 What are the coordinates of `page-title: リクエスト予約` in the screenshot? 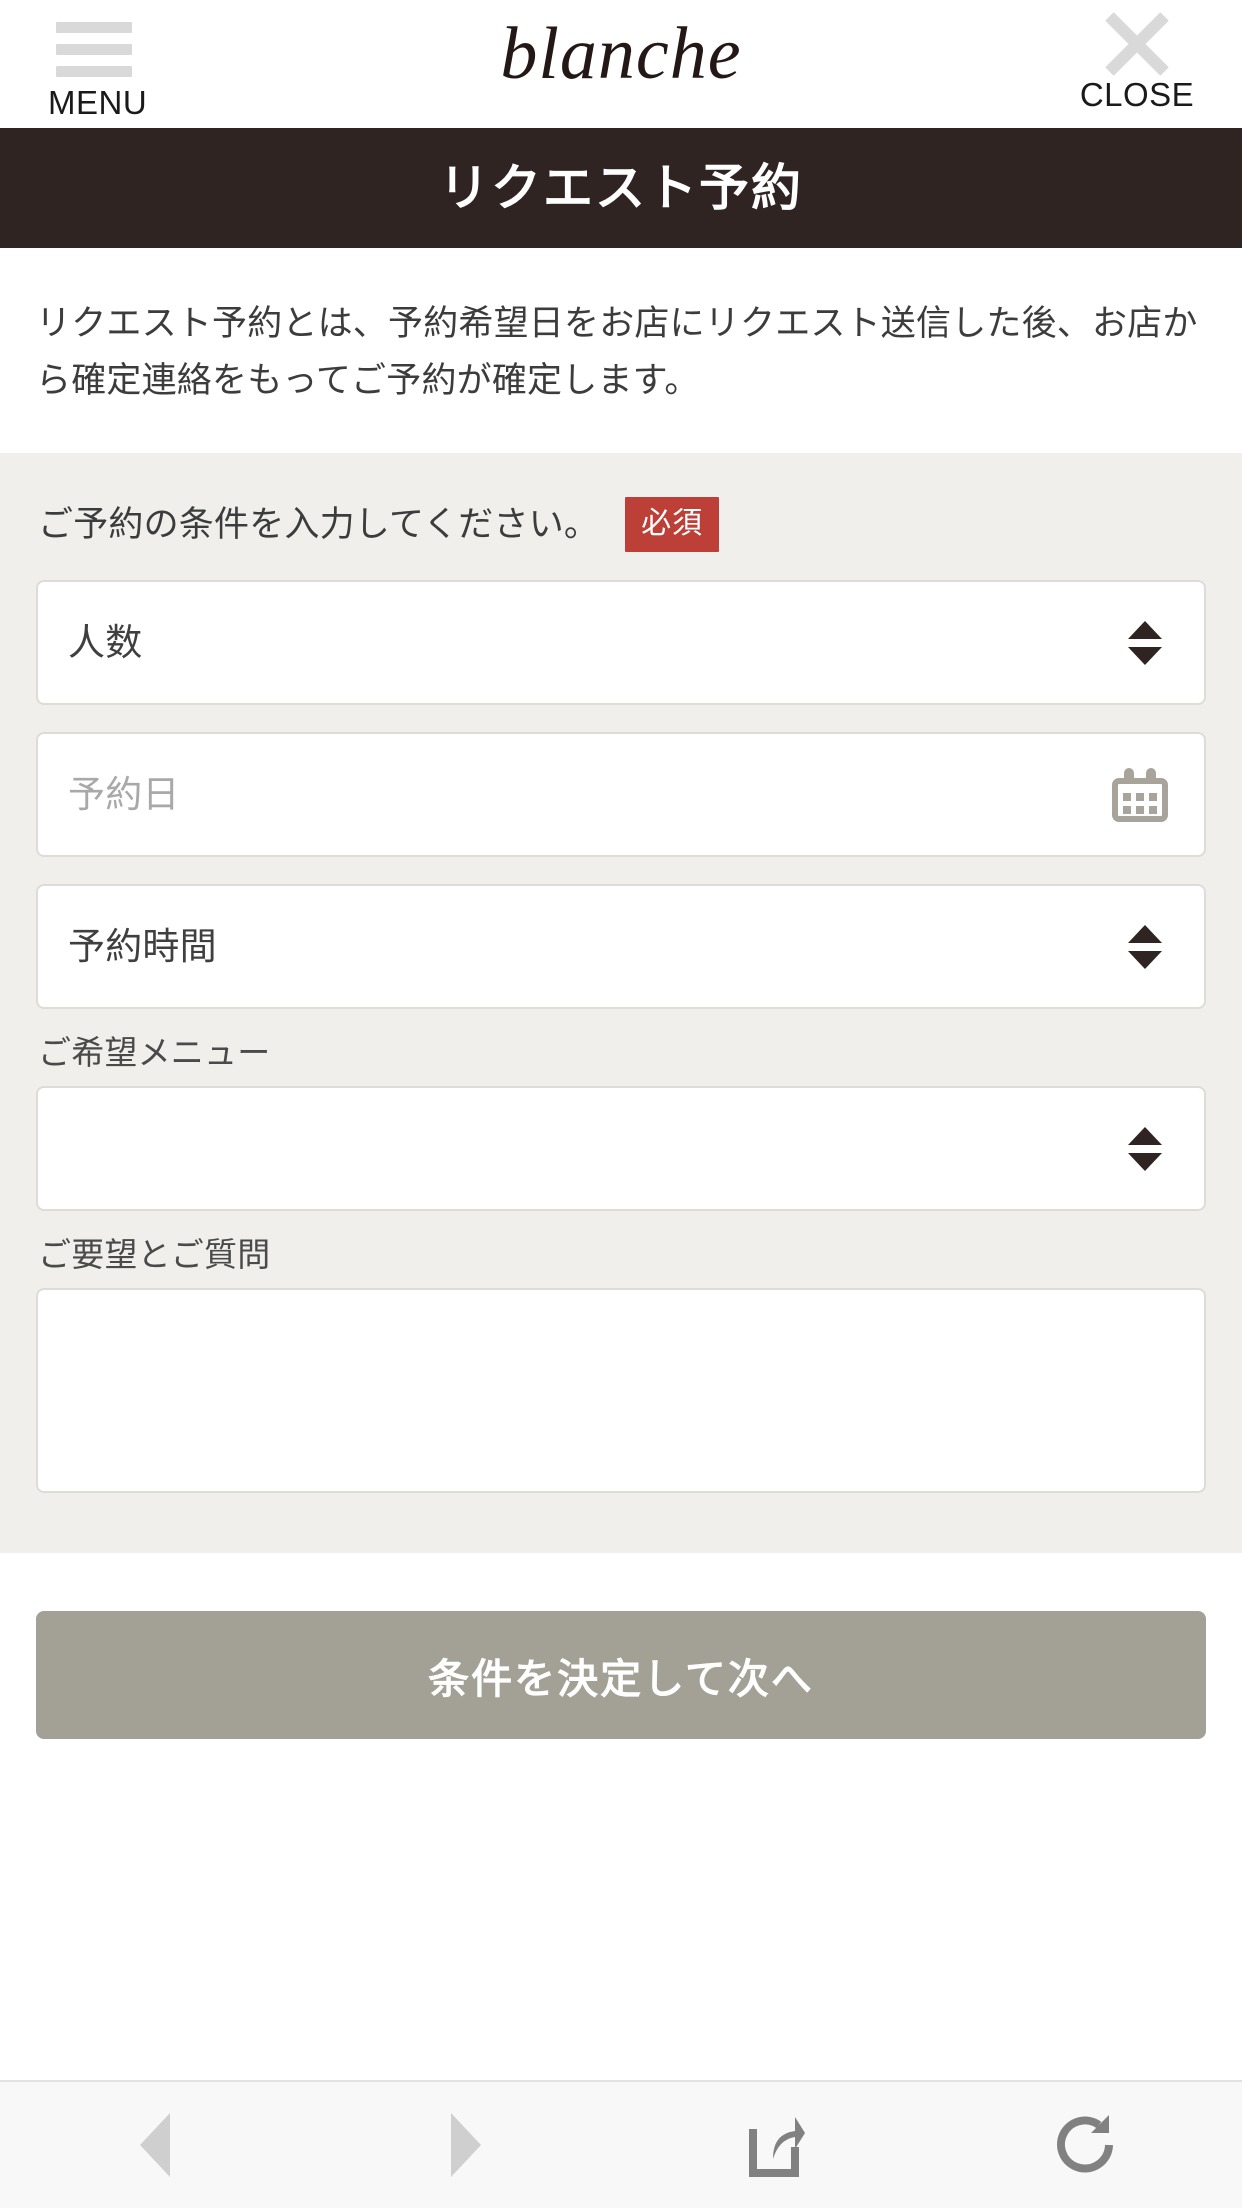 It's located at (621, 188).